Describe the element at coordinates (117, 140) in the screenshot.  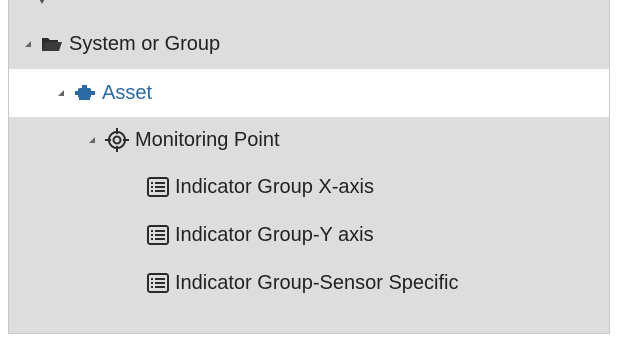
I see `target-icon` at that location.